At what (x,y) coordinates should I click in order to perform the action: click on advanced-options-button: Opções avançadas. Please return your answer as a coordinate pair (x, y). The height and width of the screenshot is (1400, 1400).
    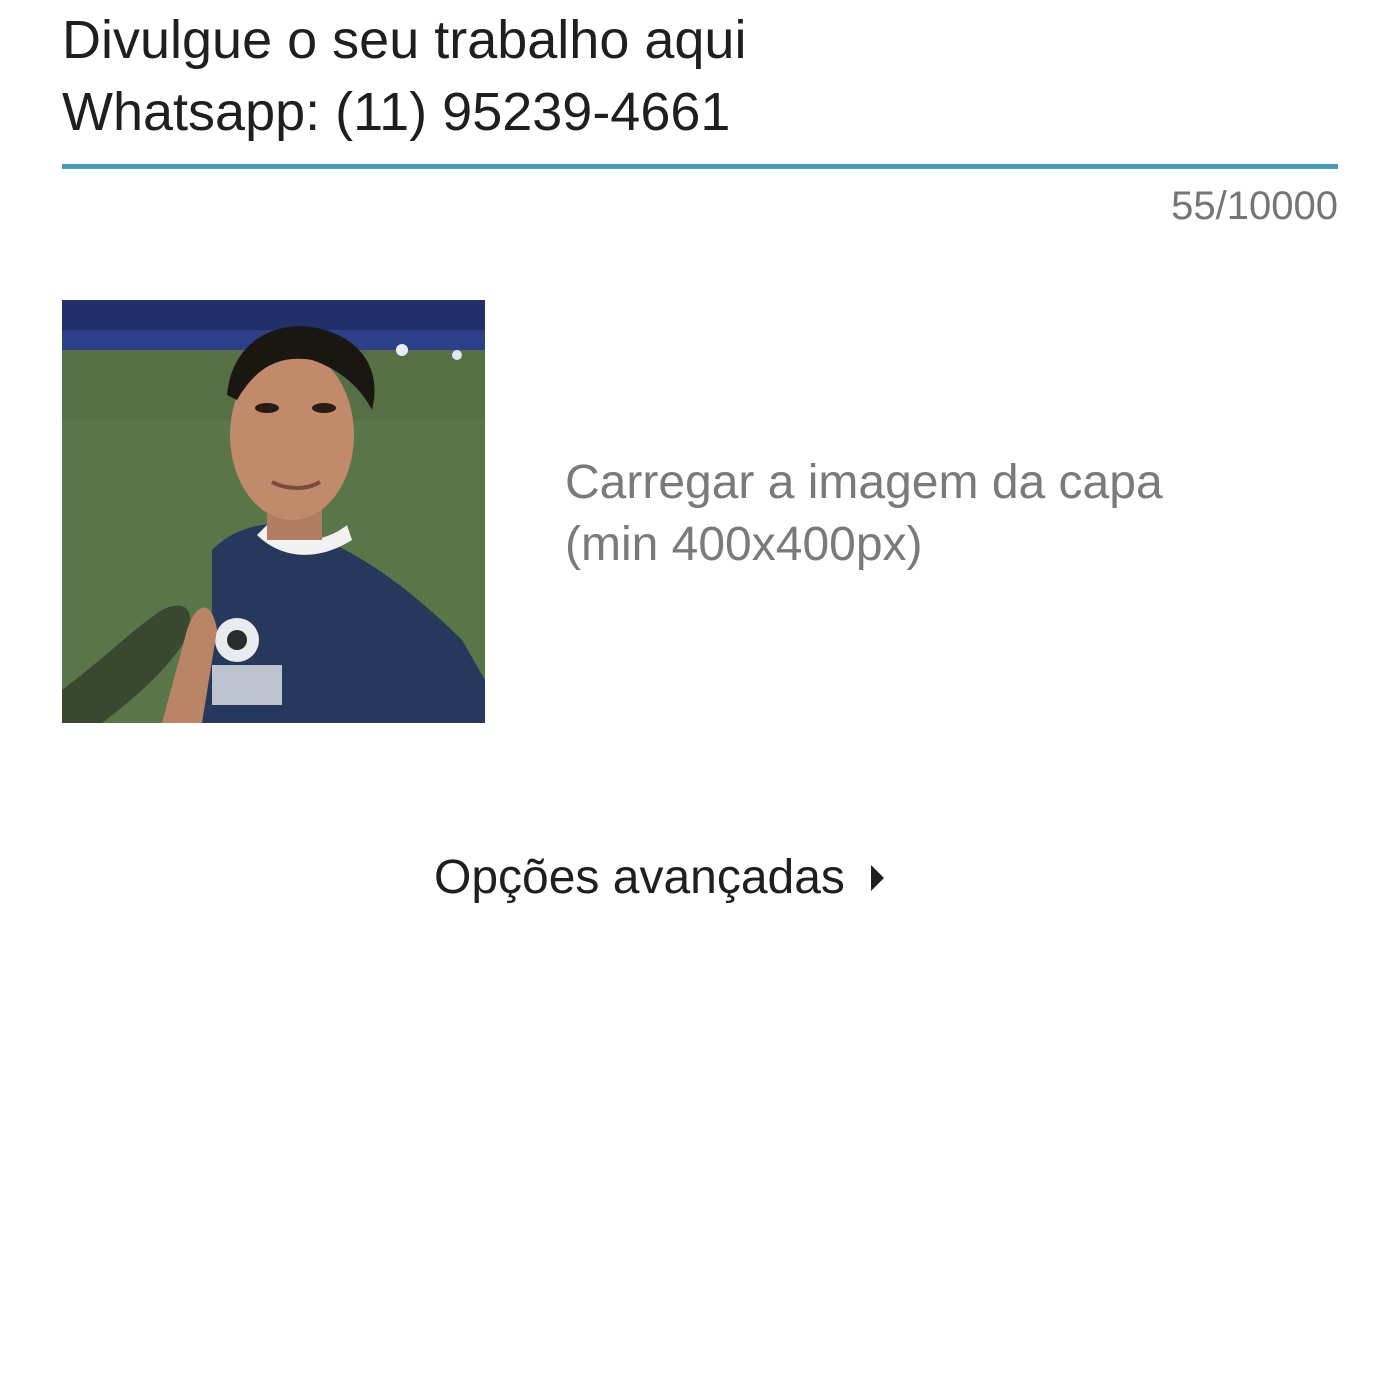
    Looking at the image, I should click on (659, 877).